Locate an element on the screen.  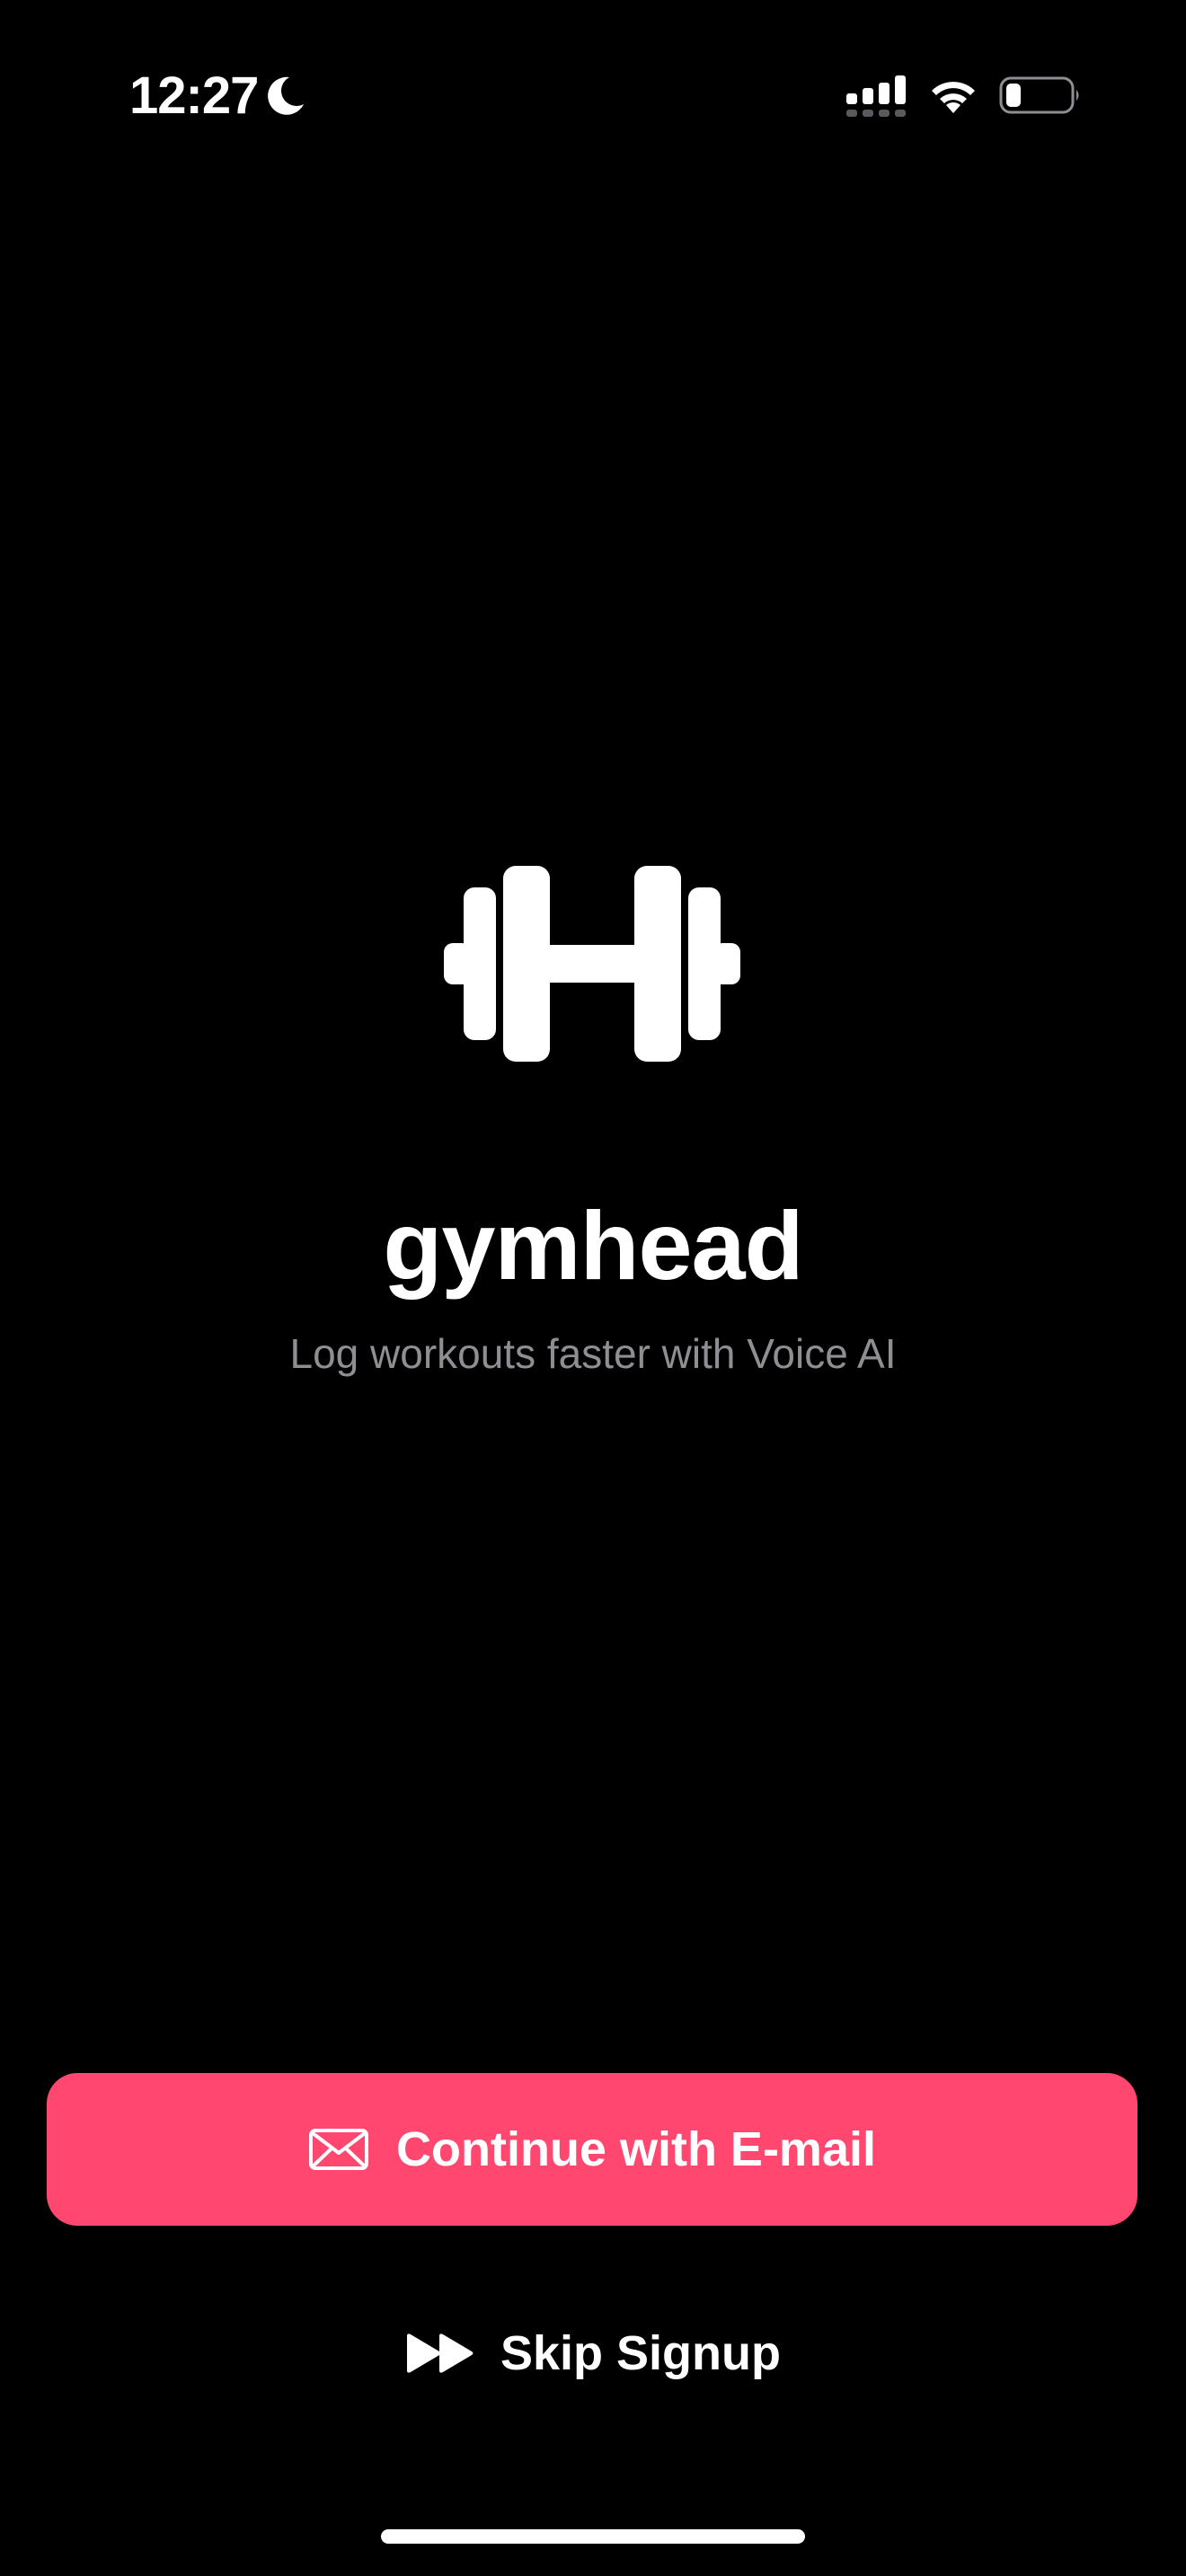
battery-icon is located at coordinates (1039, 95).